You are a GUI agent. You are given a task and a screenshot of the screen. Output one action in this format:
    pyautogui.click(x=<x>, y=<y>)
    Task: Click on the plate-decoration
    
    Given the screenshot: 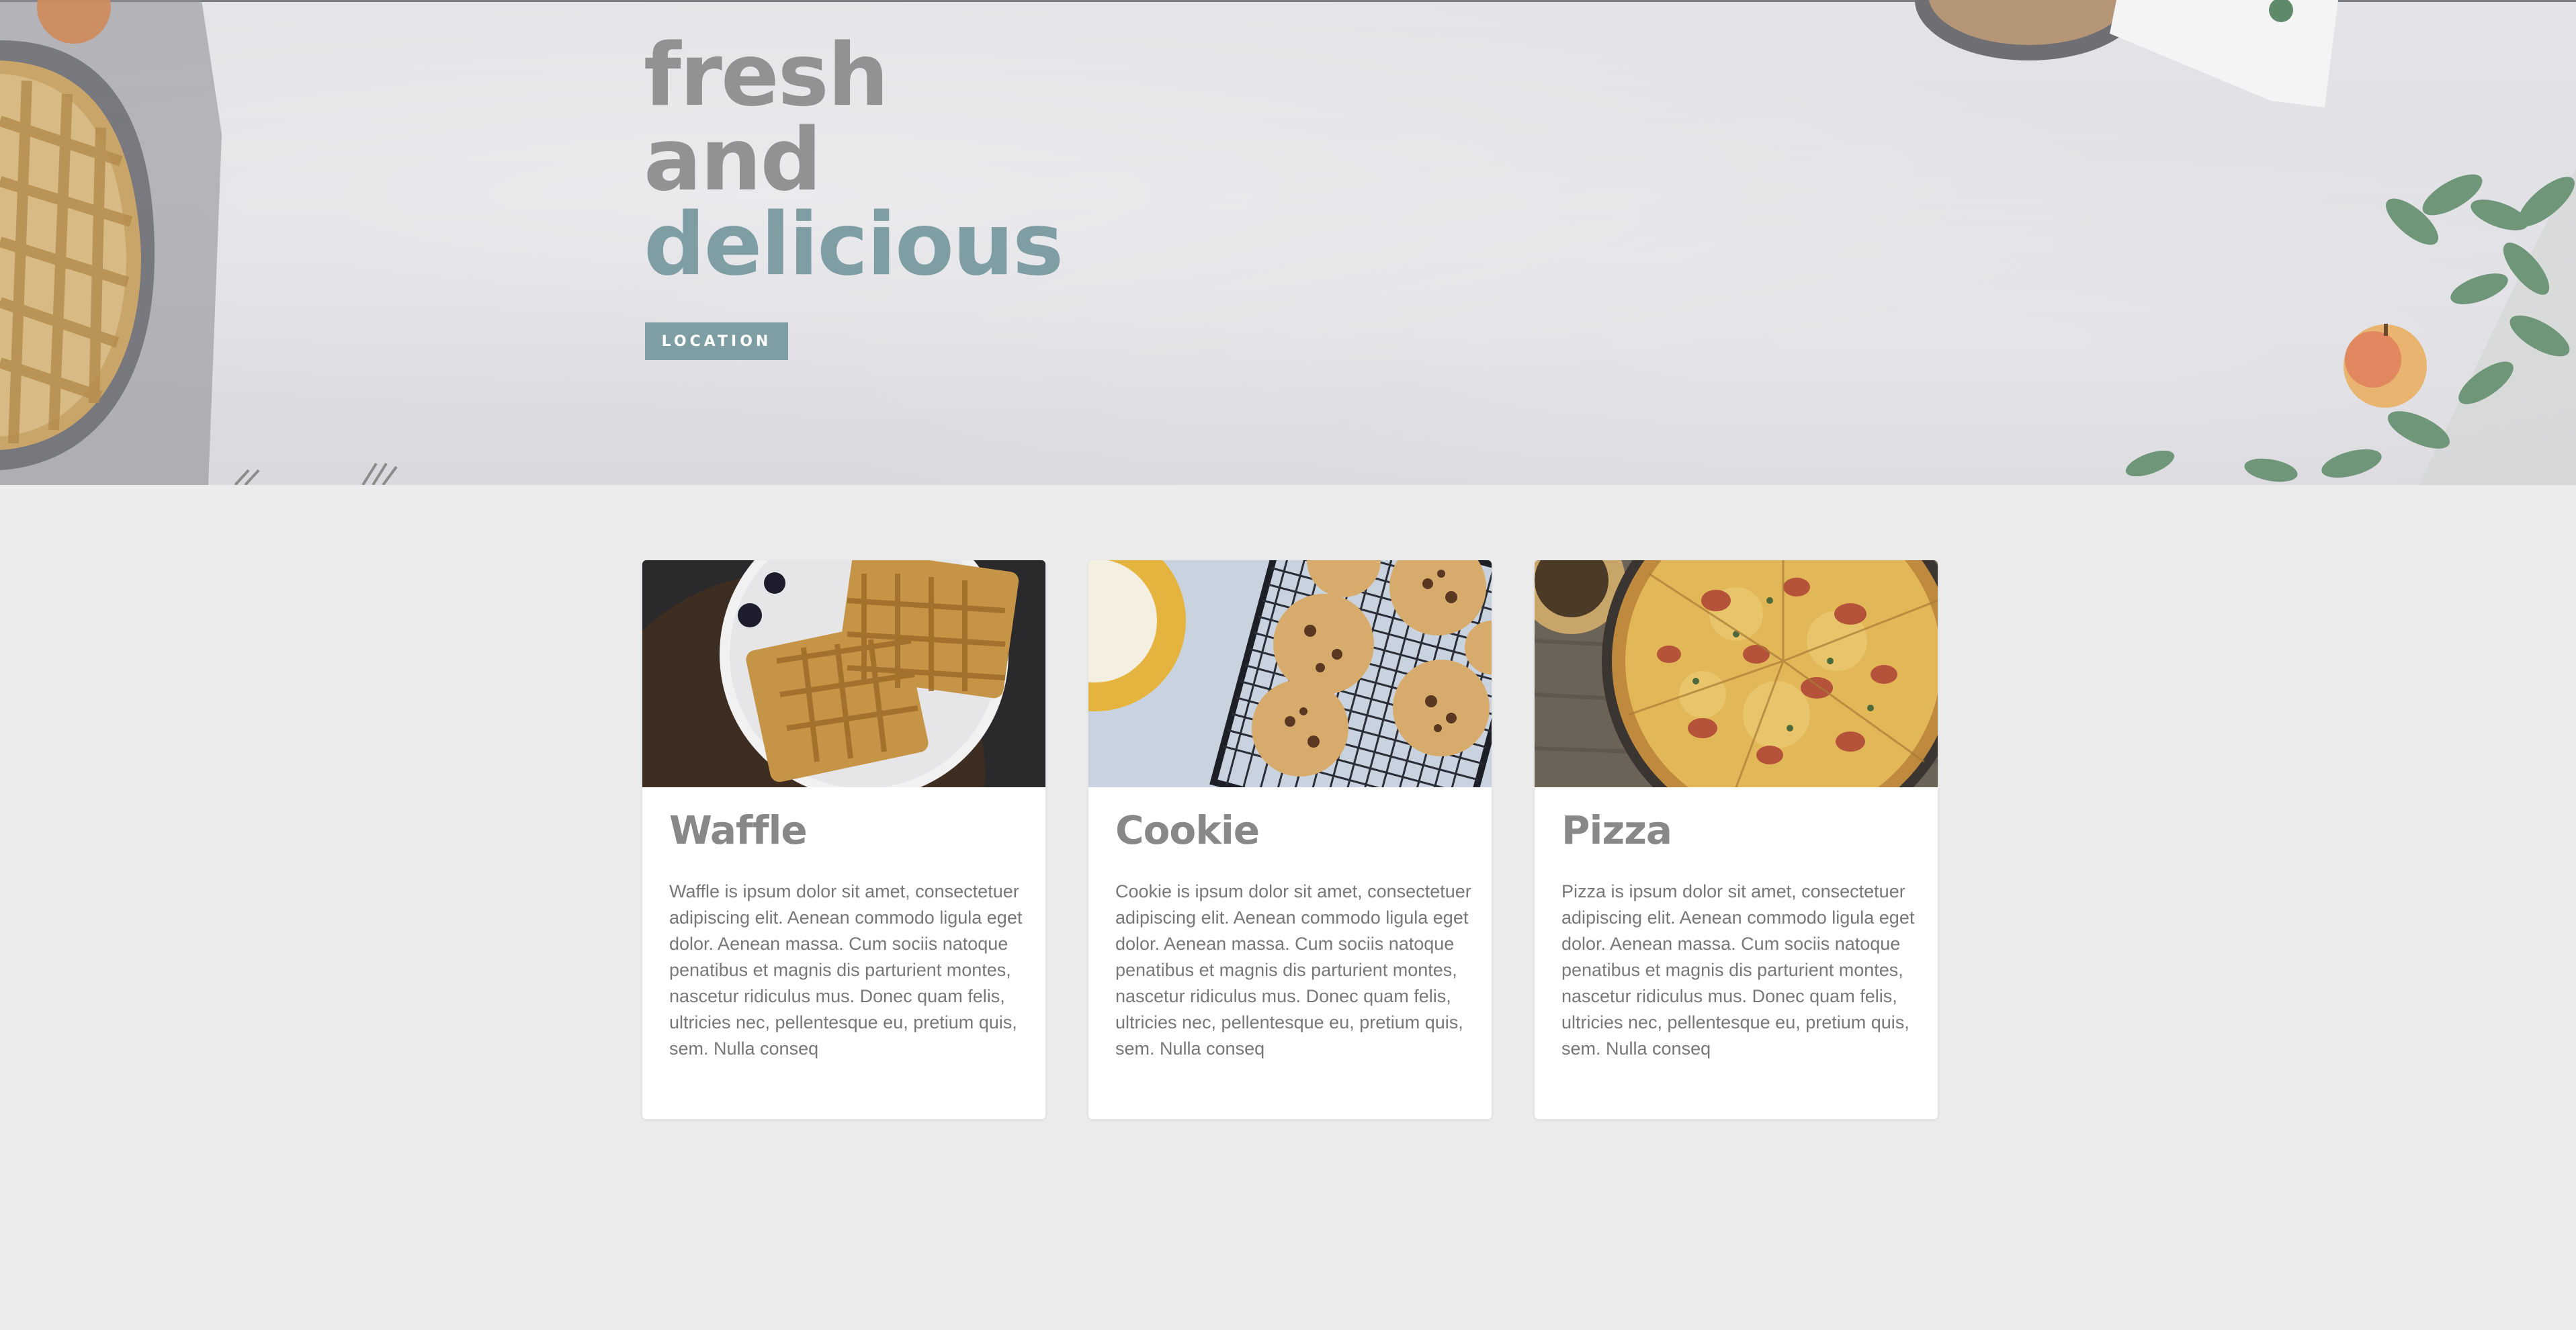 What is the action you would take?
    pyautogui.click(x=2126, y=53)
    